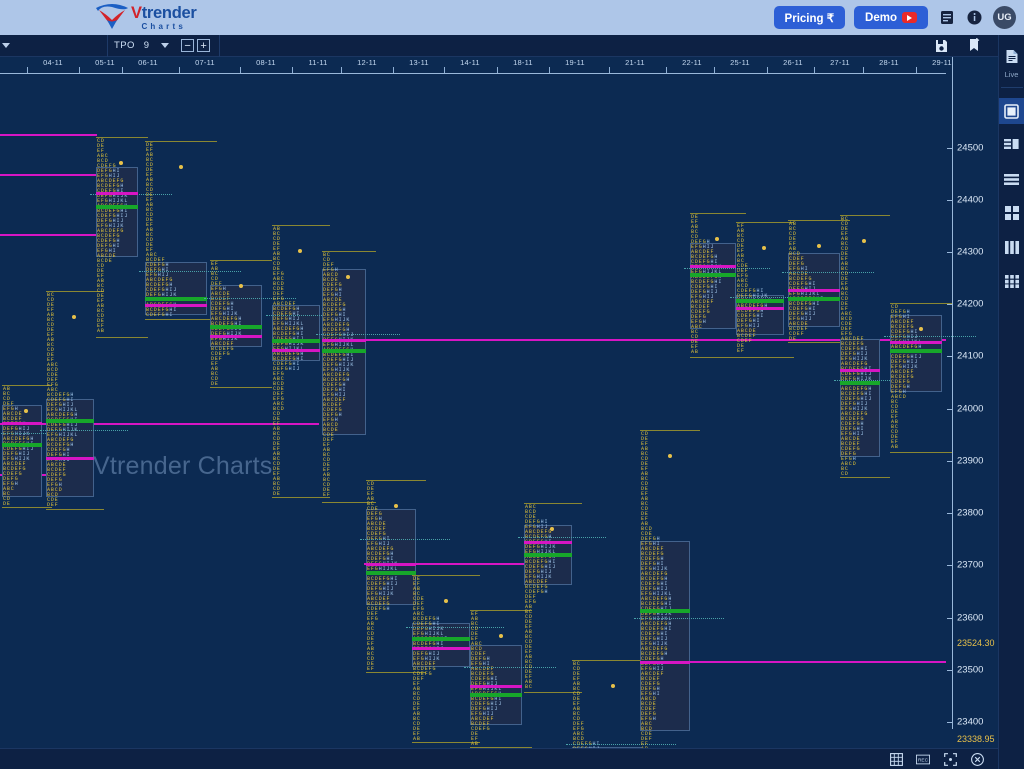 This screenshot has height=769, width=1024. What do you see at coordinates (146, 45) in the screenshot?
I see `tpo-mode-value: 9` at bounding box center [146, 45].